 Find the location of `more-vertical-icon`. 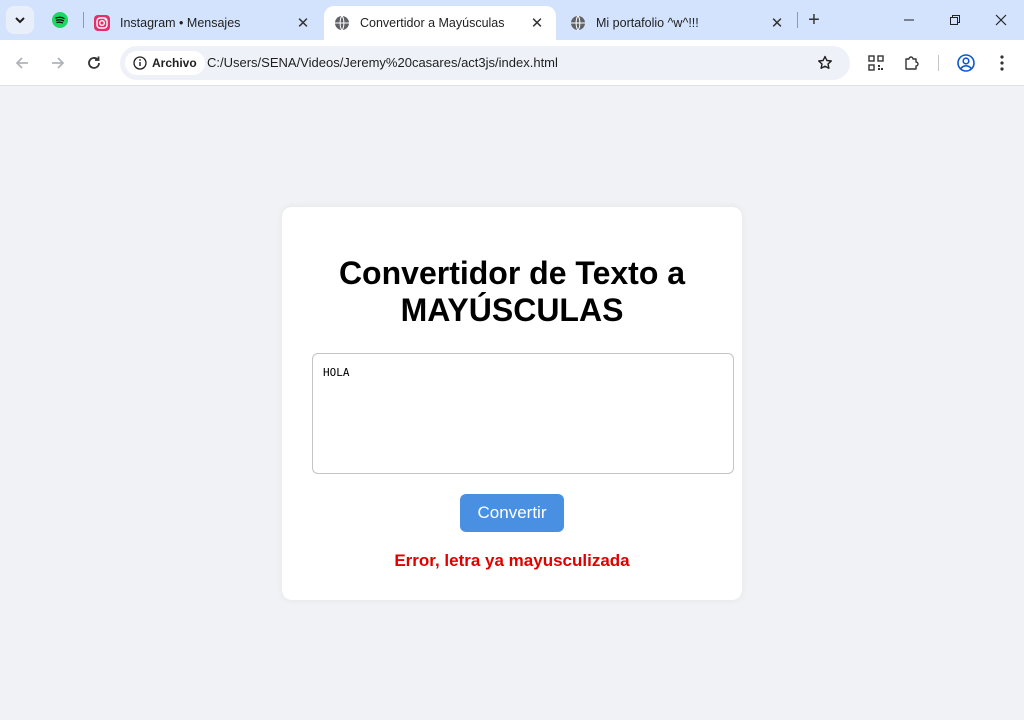

more-vertical-icon is located at coordinates (1002, 63).